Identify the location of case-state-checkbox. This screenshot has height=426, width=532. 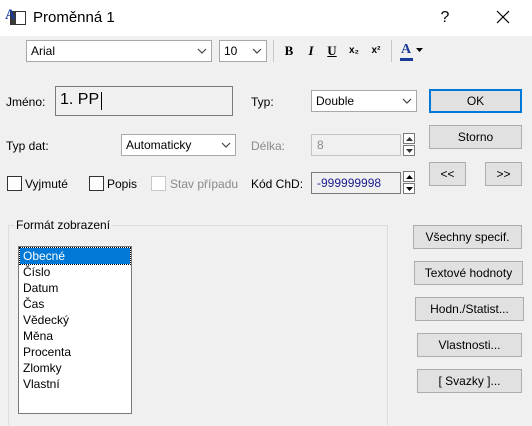
(158, 183).